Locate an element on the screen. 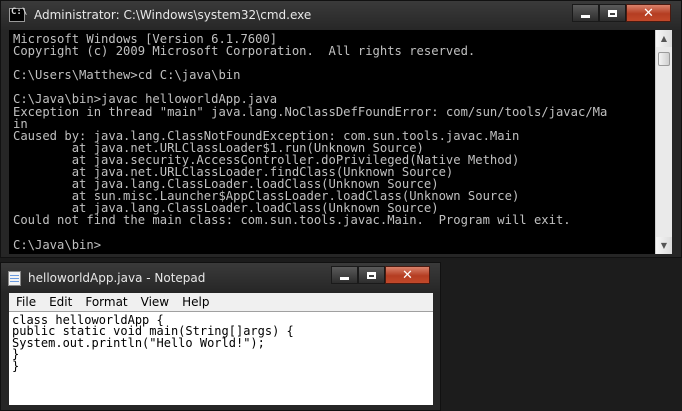 Image resolution: width=682 pixels, height=411 pixels. notepad-window-title: helloworldApp.java - Notepad is located at coordinates (117, 278).